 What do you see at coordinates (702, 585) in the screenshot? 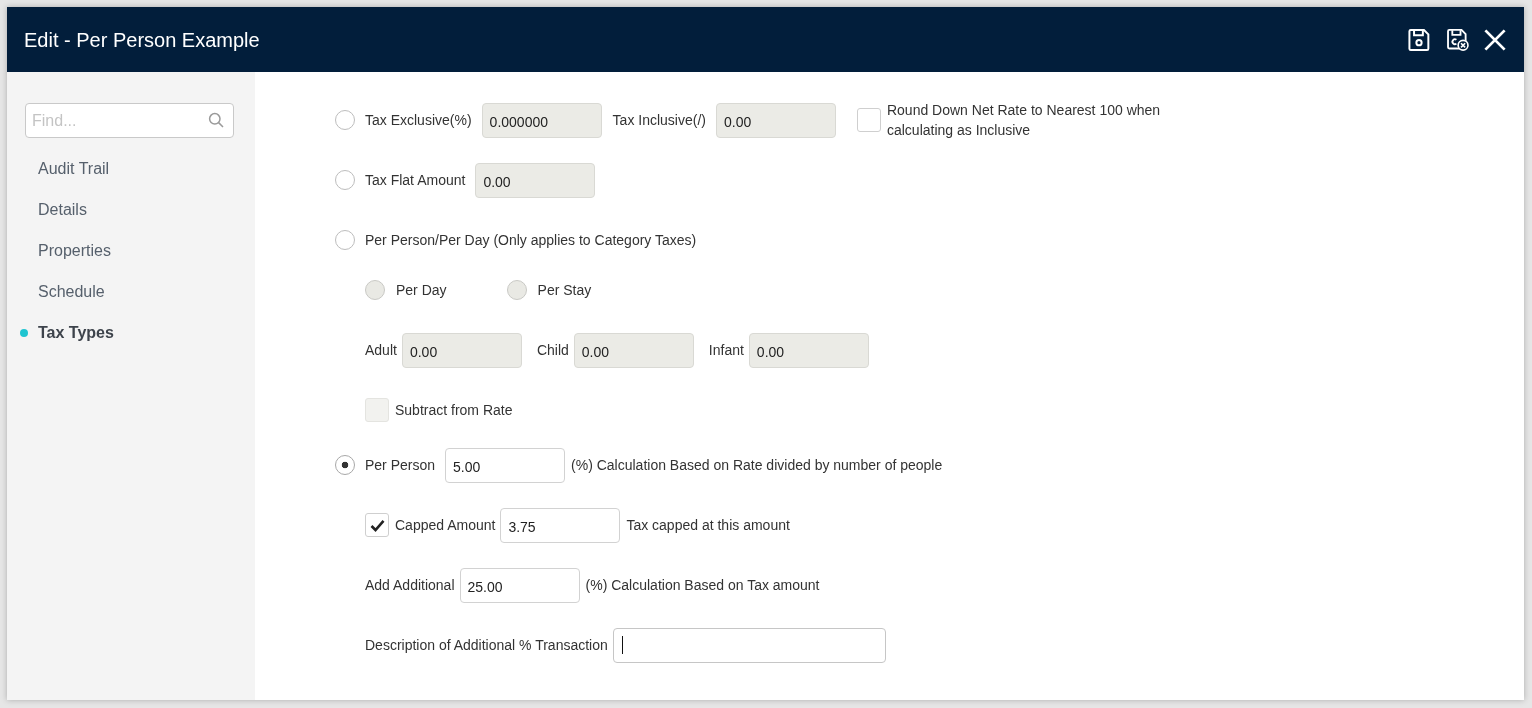
I see `hint-text: (%) Calculation Based on Tax amount` at bounding box center [702, 585].